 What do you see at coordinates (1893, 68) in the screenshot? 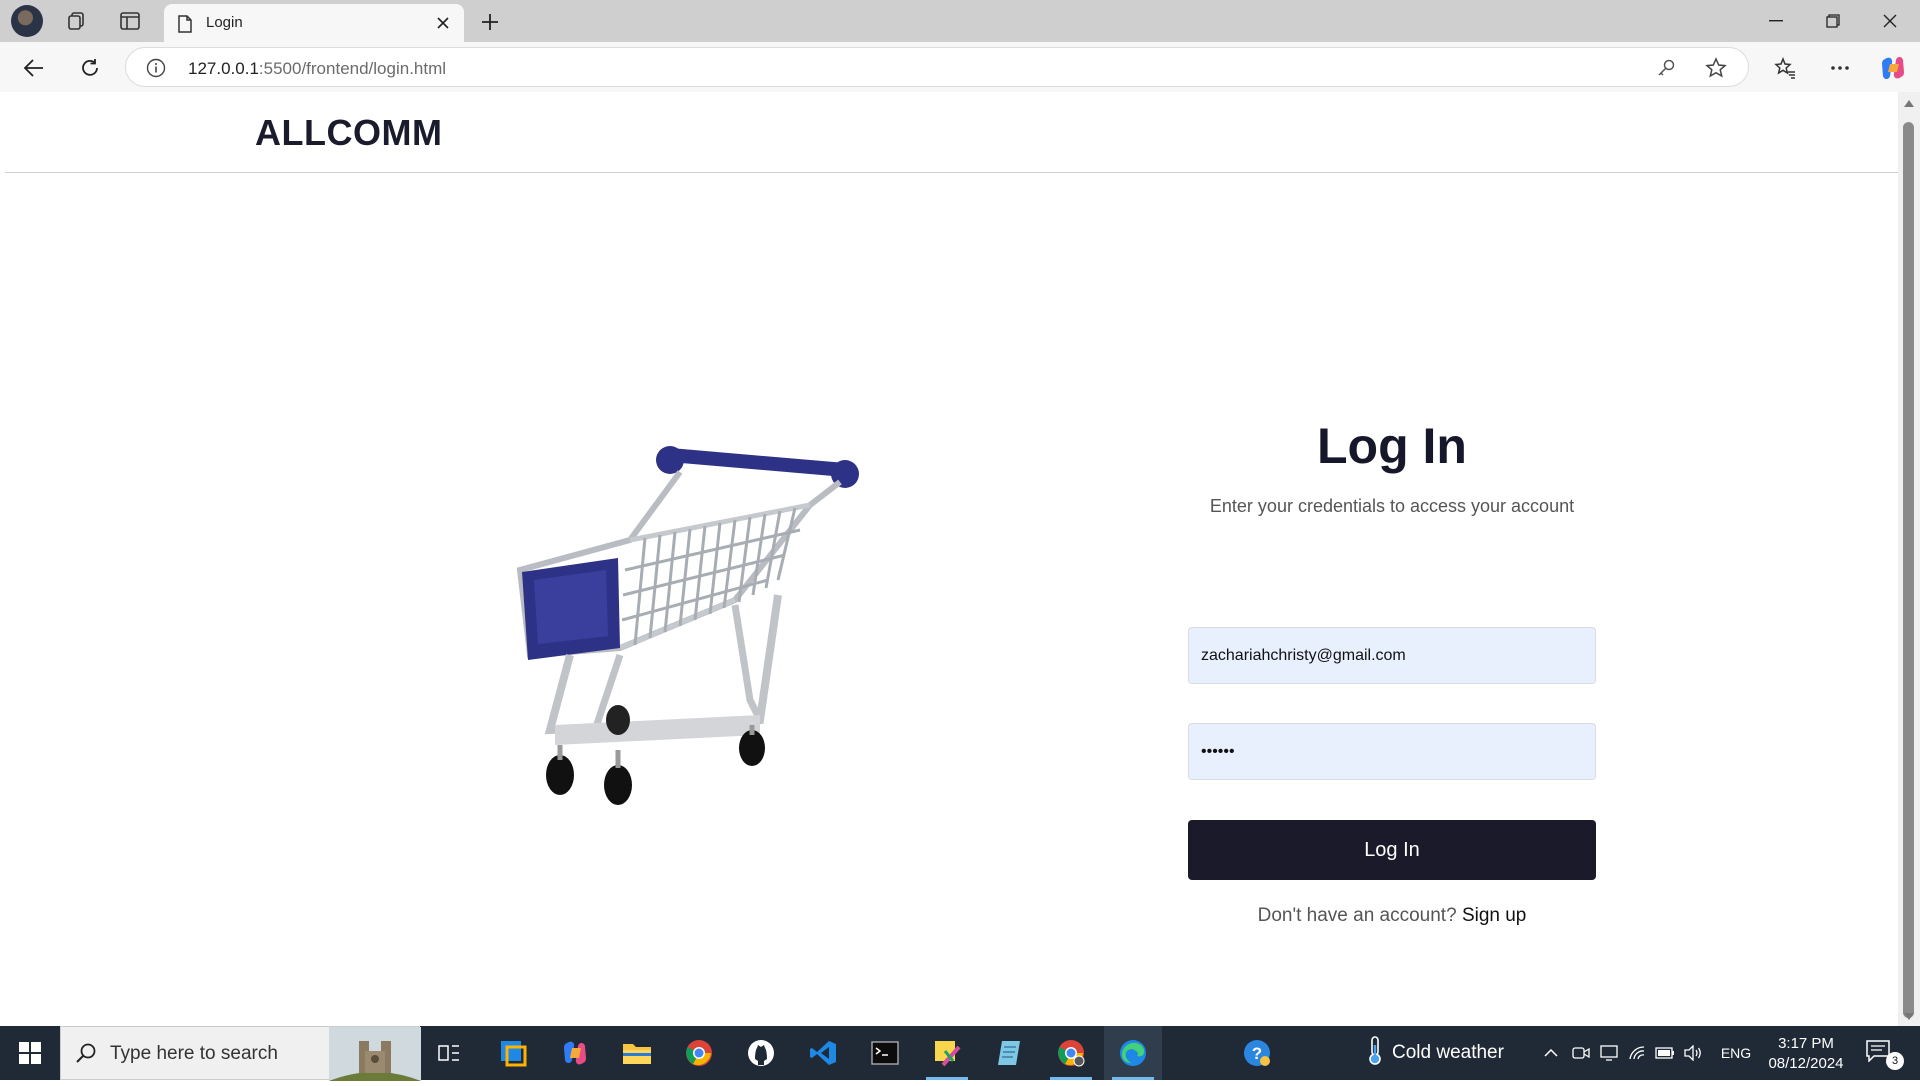
I see `copilot-icon` at bounding box center [1893, 68].